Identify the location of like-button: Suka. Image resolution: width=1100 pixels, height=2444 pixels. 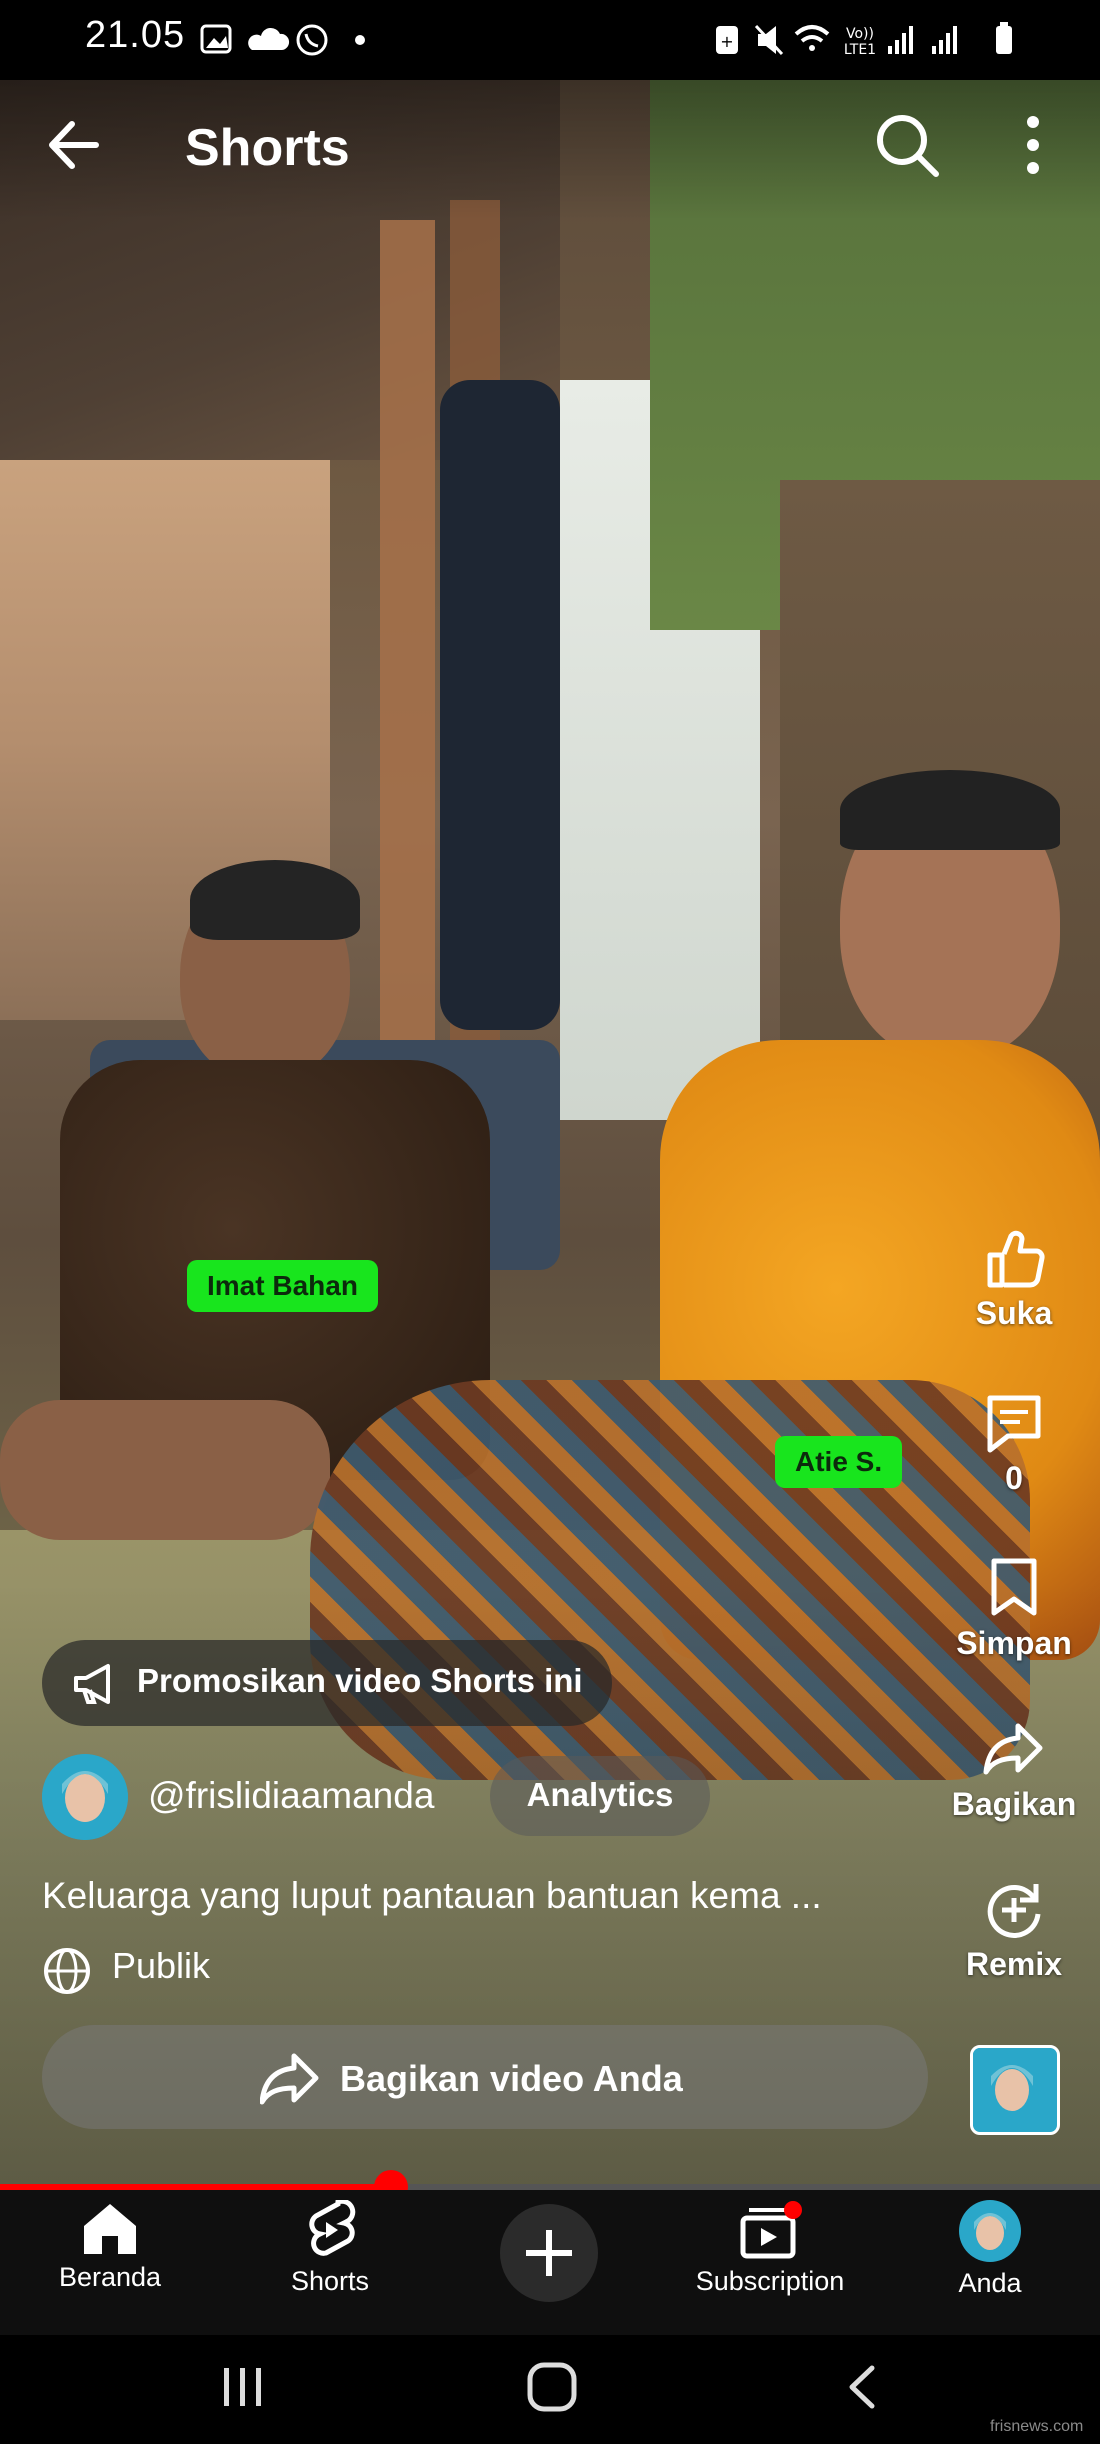
(1014, 1278).